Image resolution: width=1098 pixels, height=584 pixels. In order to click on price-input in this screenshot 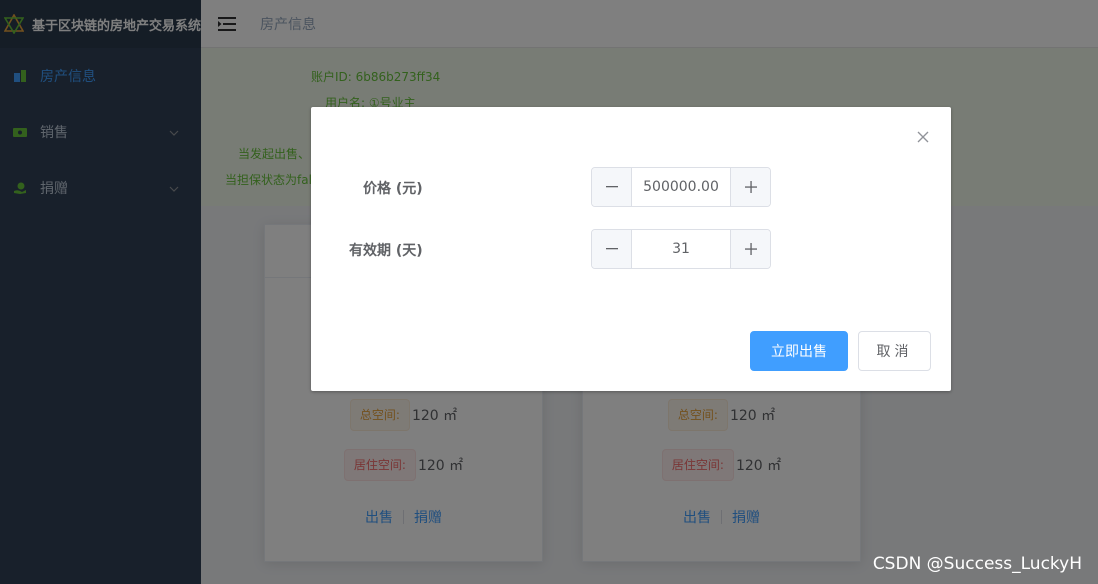, I will do `click(681, 187)`.